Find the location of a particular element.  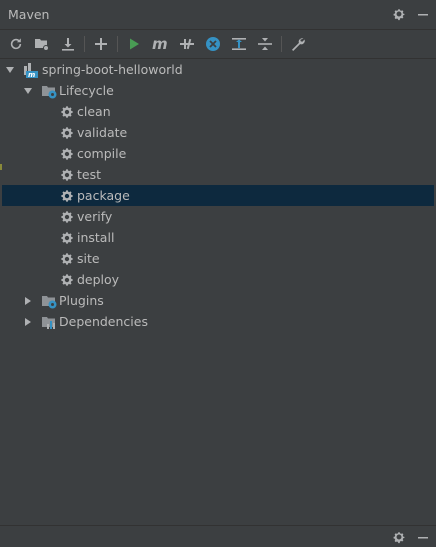

tool-window-header: Maven is located at coordinates (218, 15).